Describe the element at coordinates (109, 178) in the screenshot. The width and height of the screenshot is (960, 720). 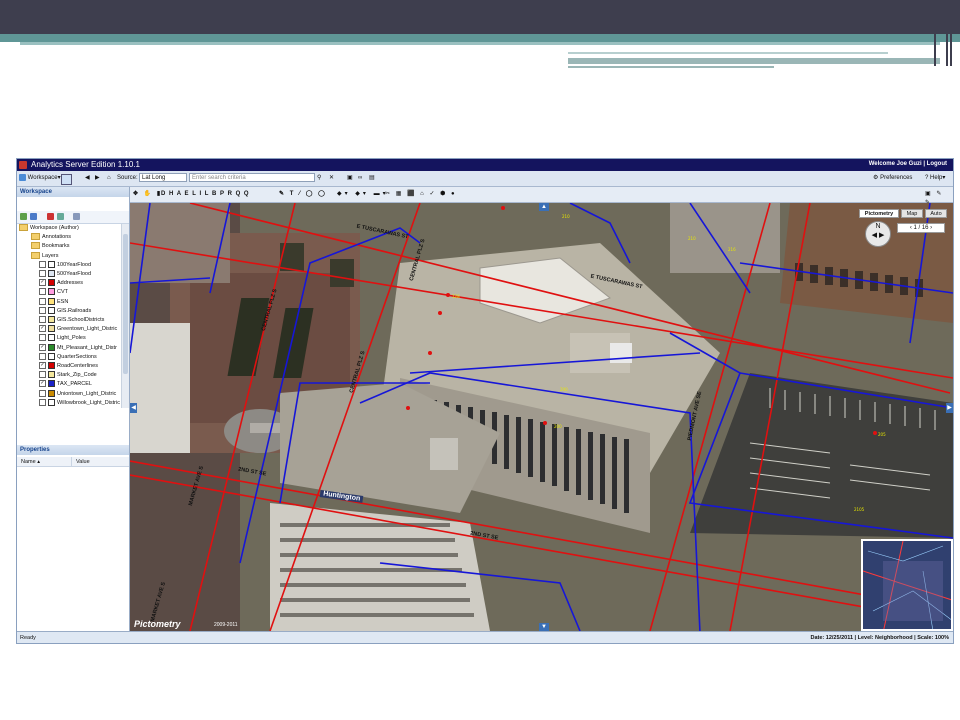
I see `home-icon: ⌂` at that location.